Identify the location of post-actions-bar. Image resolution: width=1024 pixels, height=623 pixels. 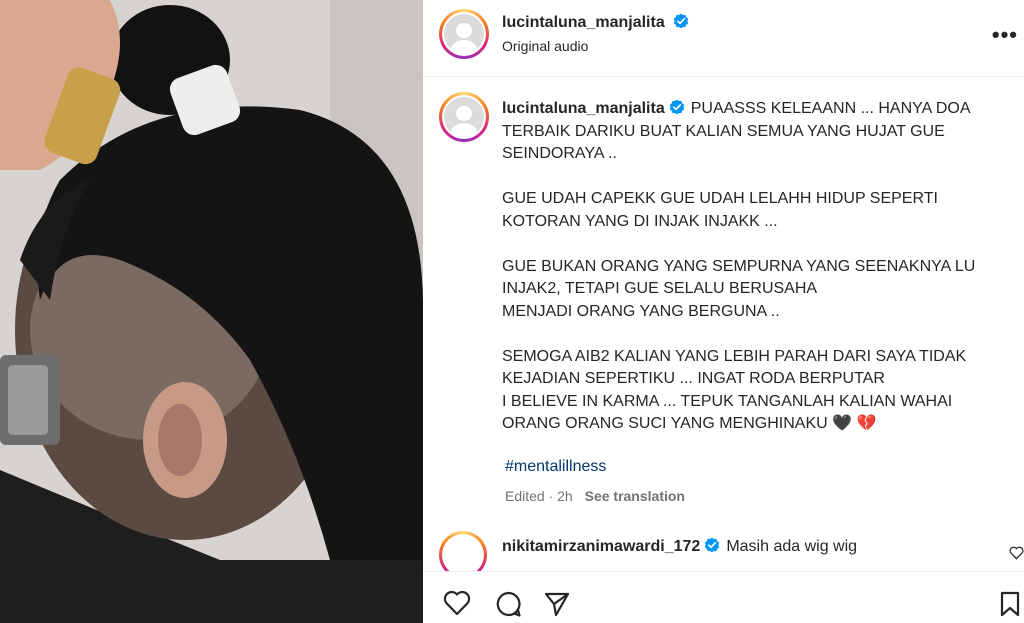
(723, 597).